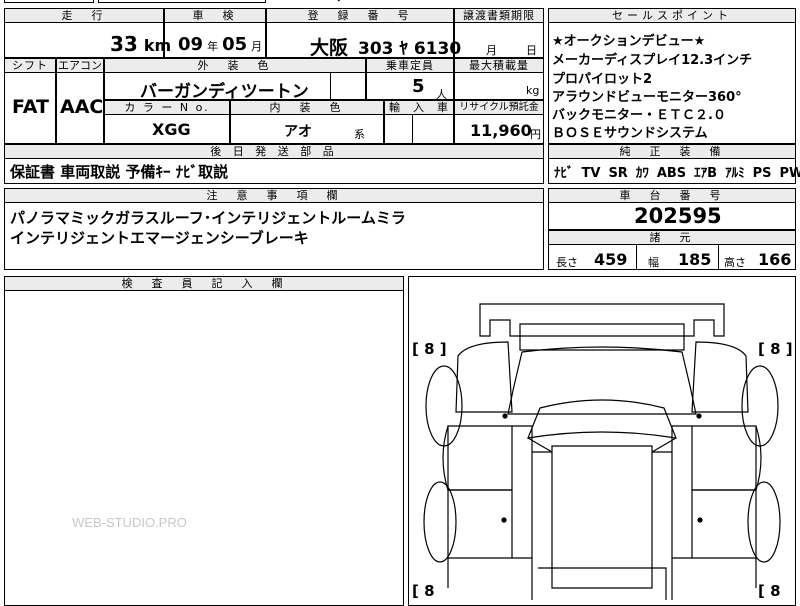 This screenshot has width=800, height=606. I want to click on equip-airbag: ｴｱB, so click(706, 173).